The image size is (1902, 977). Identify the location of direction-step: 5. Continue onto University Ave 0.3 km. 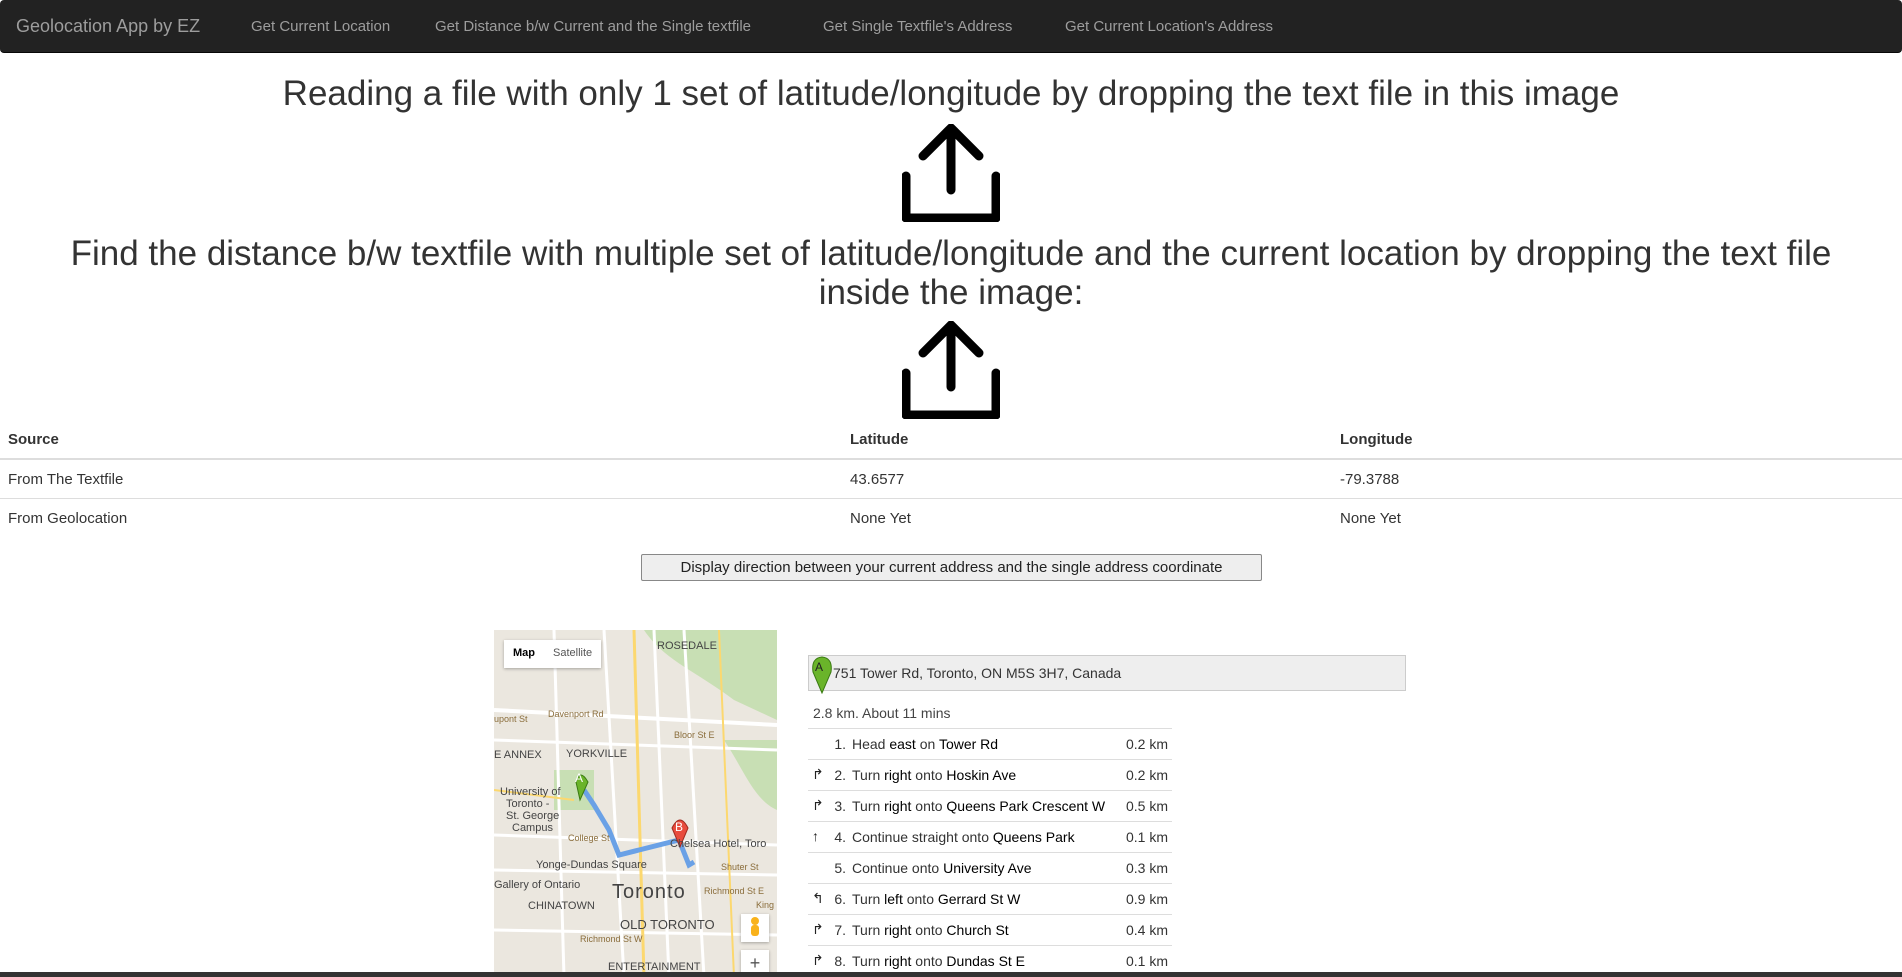
(990, 867).